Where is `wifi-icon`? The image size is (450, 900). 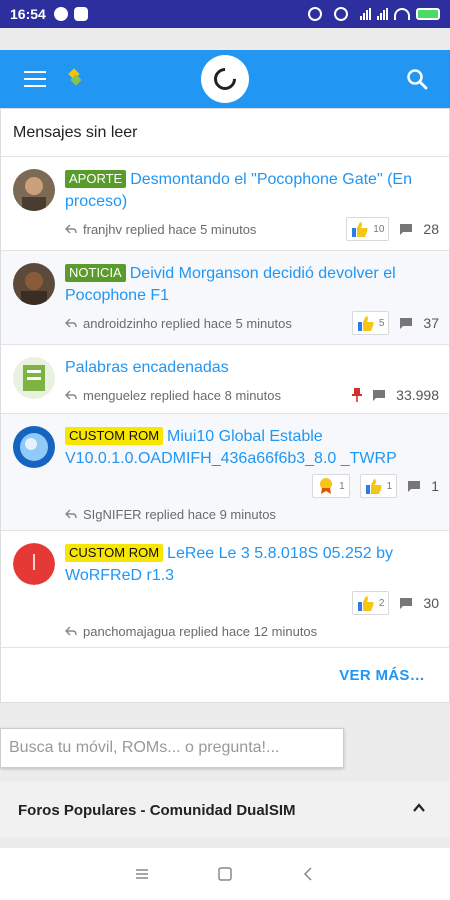
wifi-icon is located at coordinates (402, 14).